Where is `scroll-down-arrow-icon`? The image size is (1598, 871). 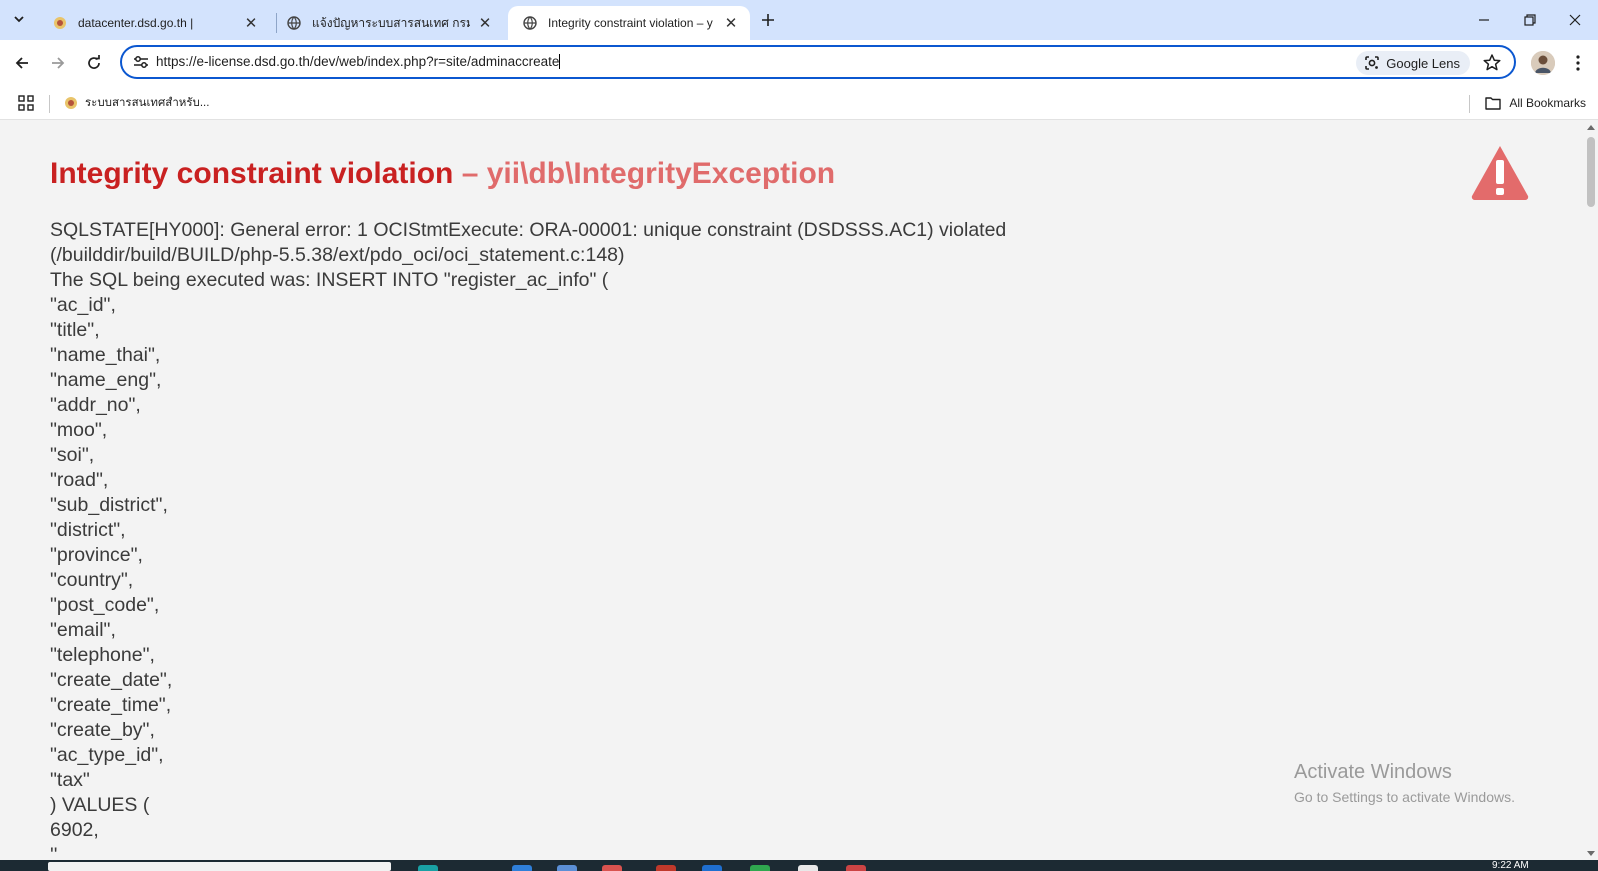 scroll-down-arrow-icon is located at coordinates (1591, 853).